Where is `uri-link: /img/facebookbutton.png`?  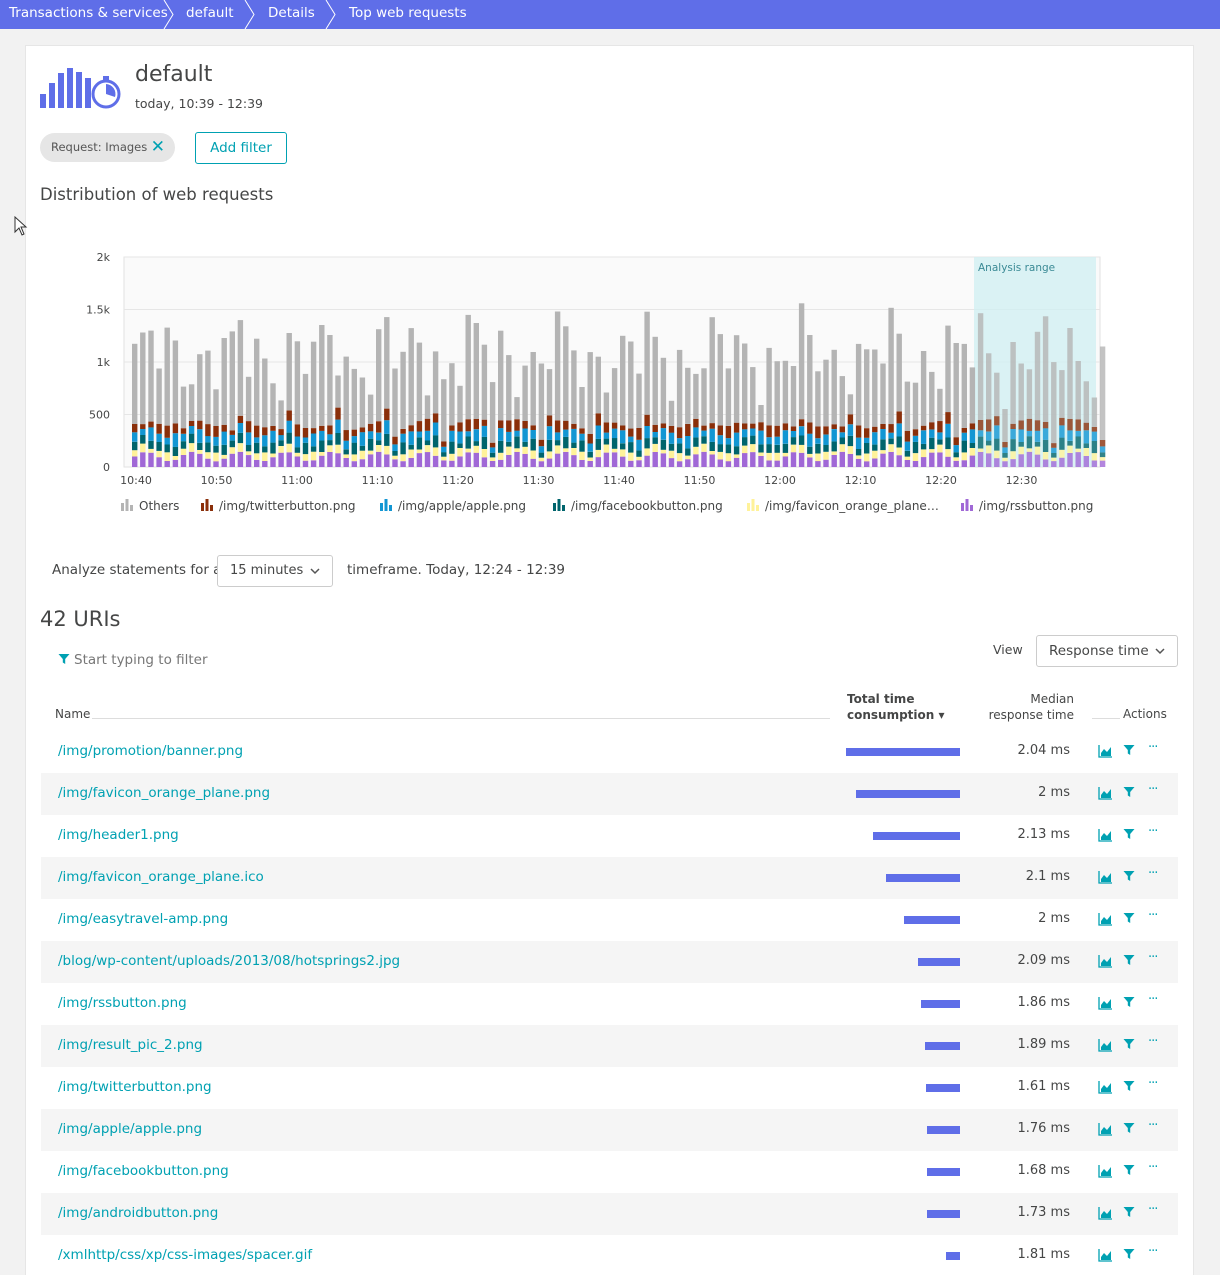
uri-link: /img/facebookbutton.png is located at coordinates (143, 1171).